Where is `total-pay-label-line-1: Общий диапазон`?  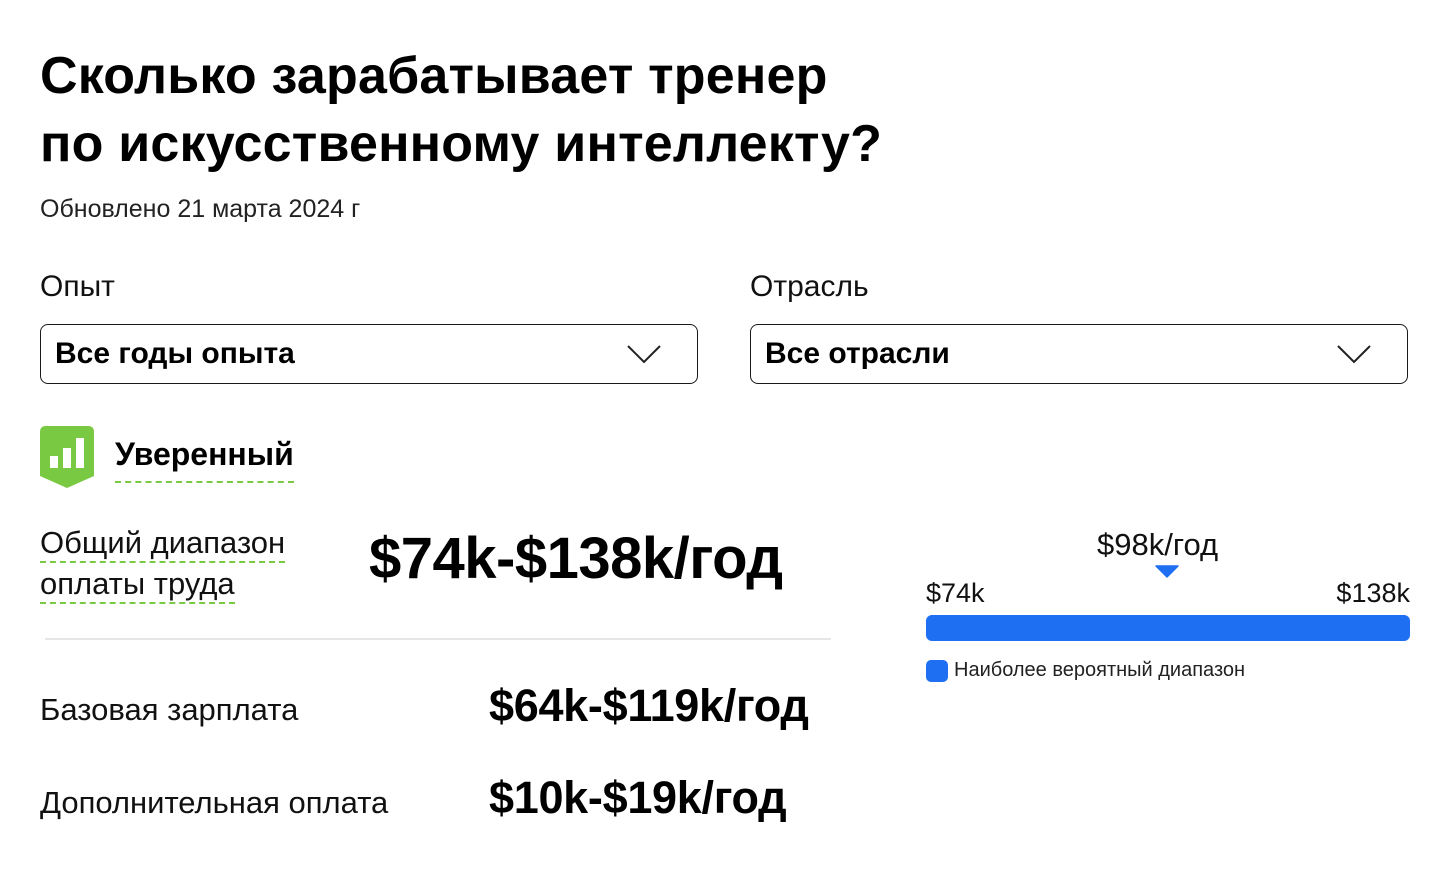 total-pay-label-line-1: Общий диапазон is located at coordinates (163, 544).